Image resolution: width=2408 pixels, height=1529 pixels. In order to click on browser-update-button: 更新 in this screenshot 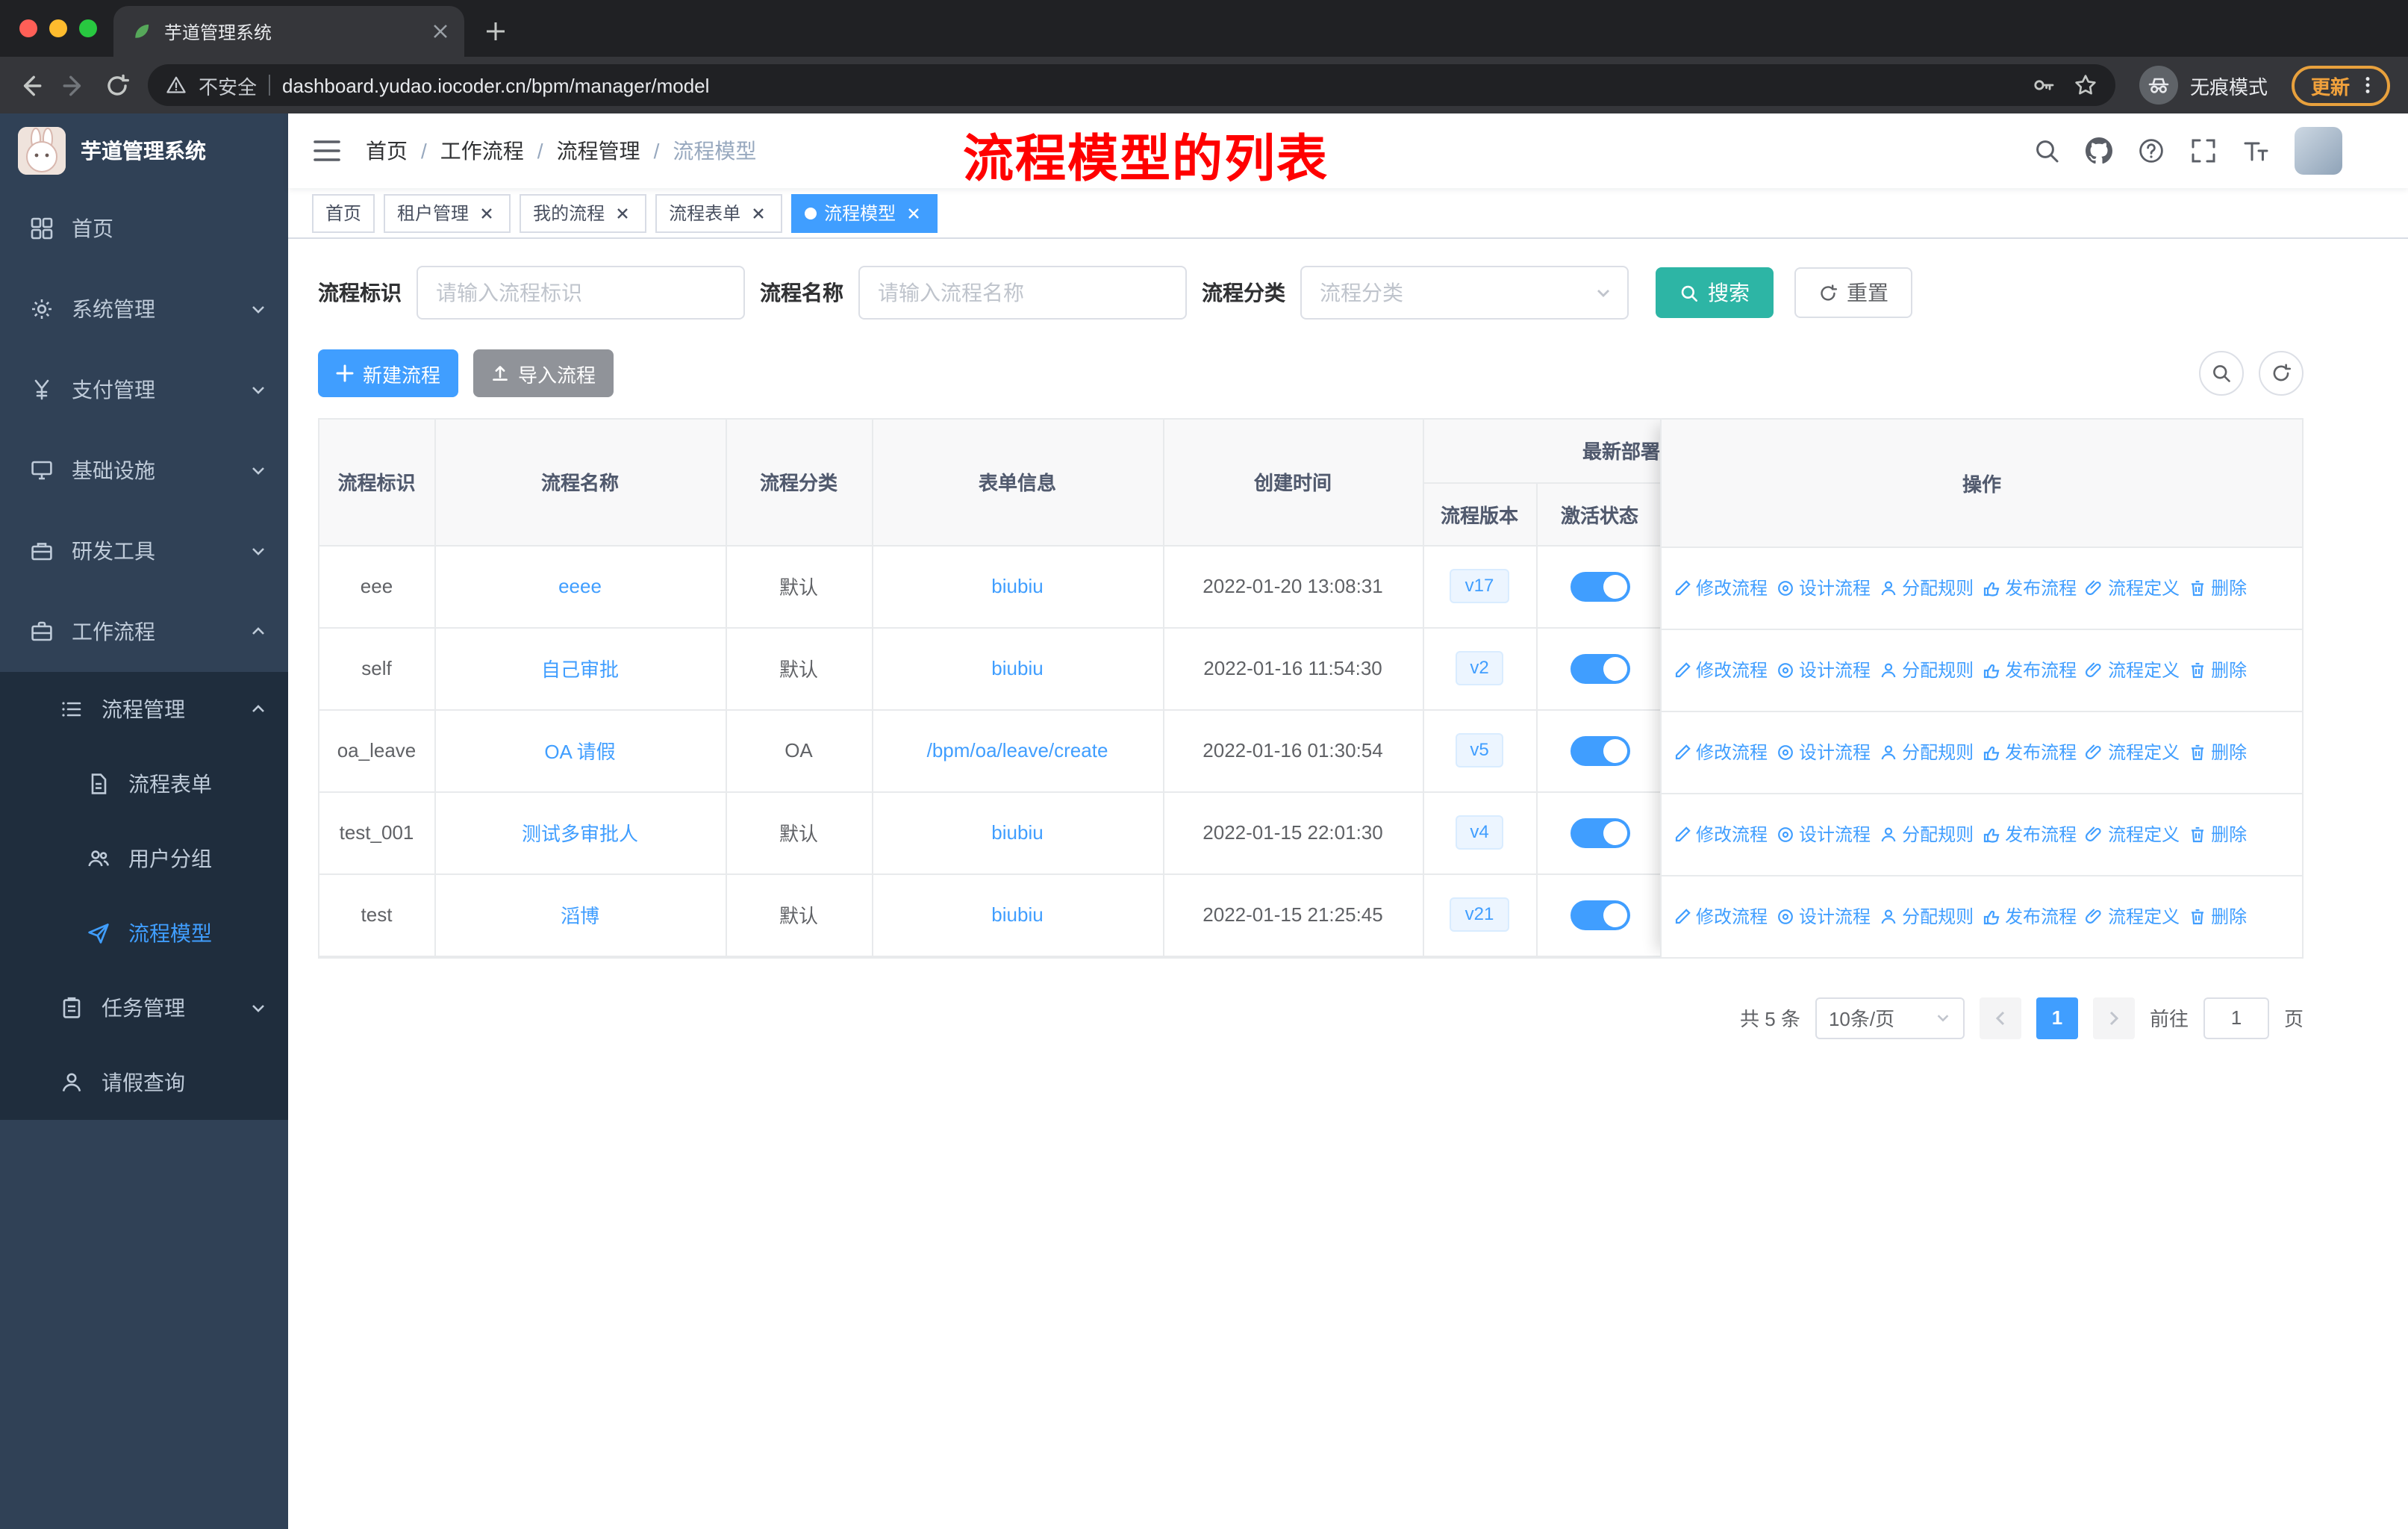, I will do `click(2340, 85)`.